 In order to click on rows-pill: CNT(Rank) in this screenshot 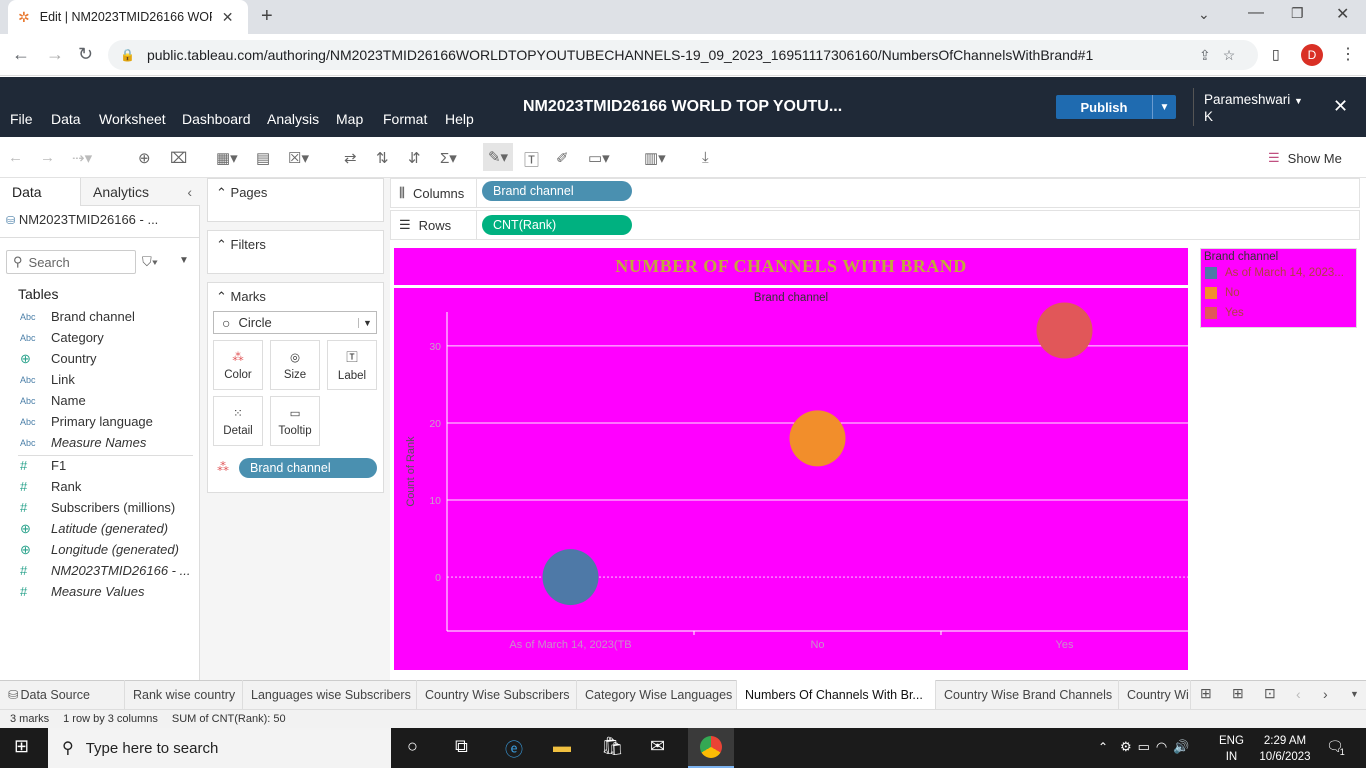, I will do `click(557, 225)`.